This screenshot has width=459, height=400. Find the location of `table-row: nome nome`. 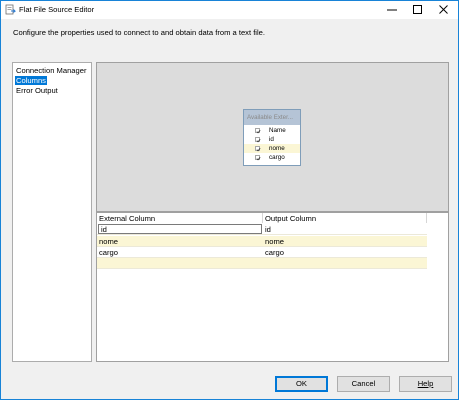

table-row: nome nome is located at coordinates (262, 241).